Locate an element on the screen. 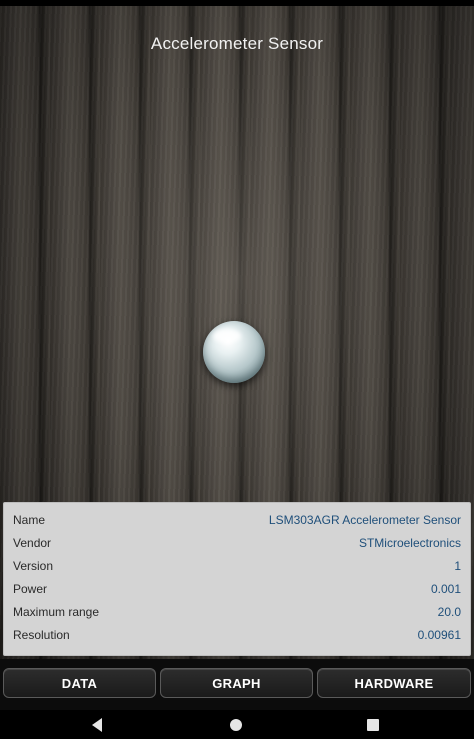  info-label-resolution: Resolution is located at coordinates (41, 634).